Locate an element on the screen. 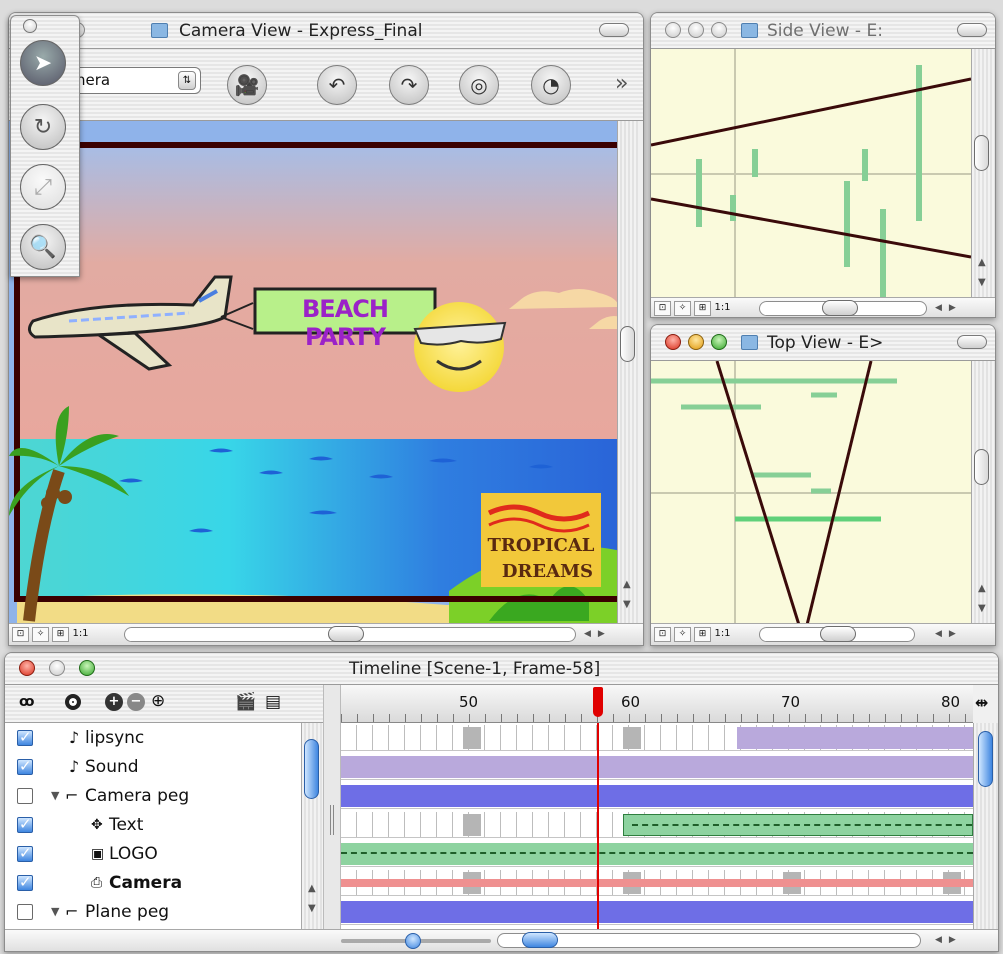 Image resolution: width=1003 pixels, height=954 pixels. lipsync-bar is located at coordinates (855, 738).